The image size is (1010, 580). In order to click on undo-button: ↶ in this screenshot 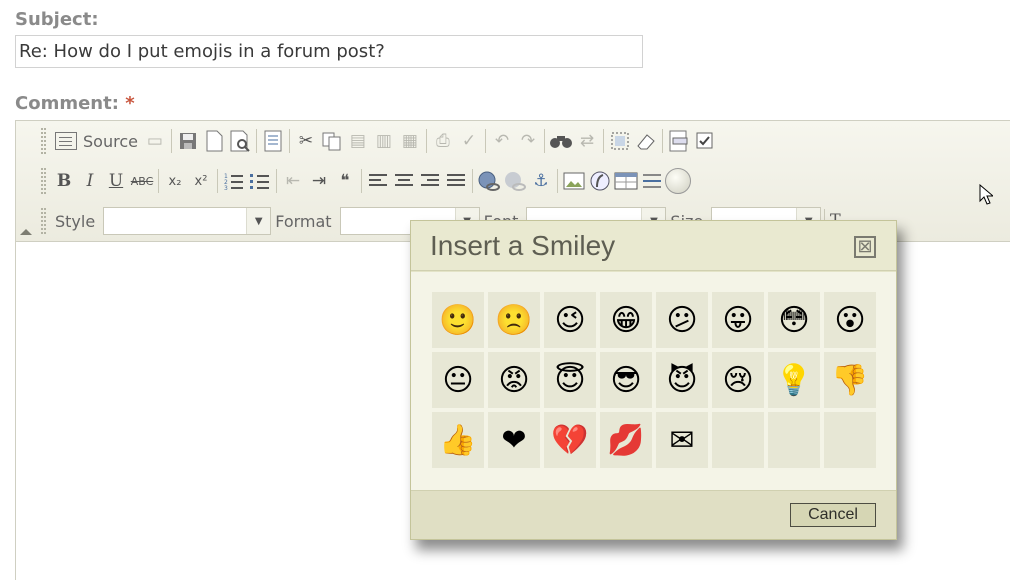, I will do `click(502, 141)`.